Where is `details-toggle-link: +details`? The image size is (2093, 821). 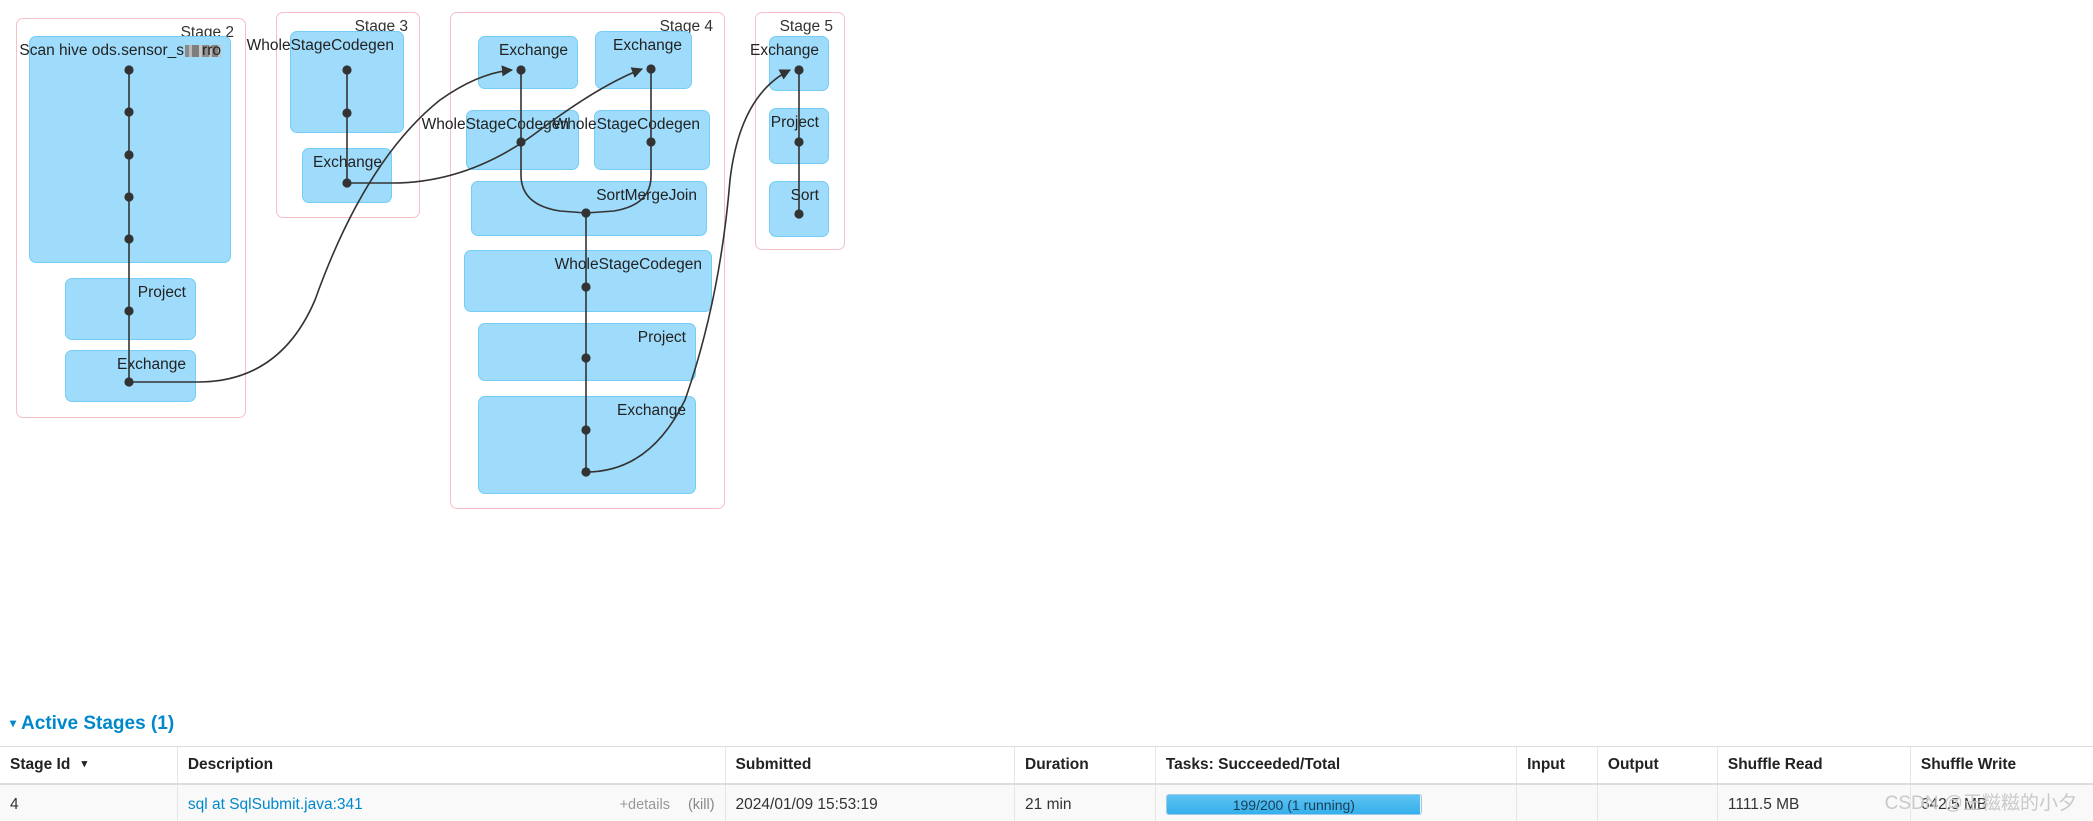 details-toggle-link: +details is located at coordinates (645, 805).